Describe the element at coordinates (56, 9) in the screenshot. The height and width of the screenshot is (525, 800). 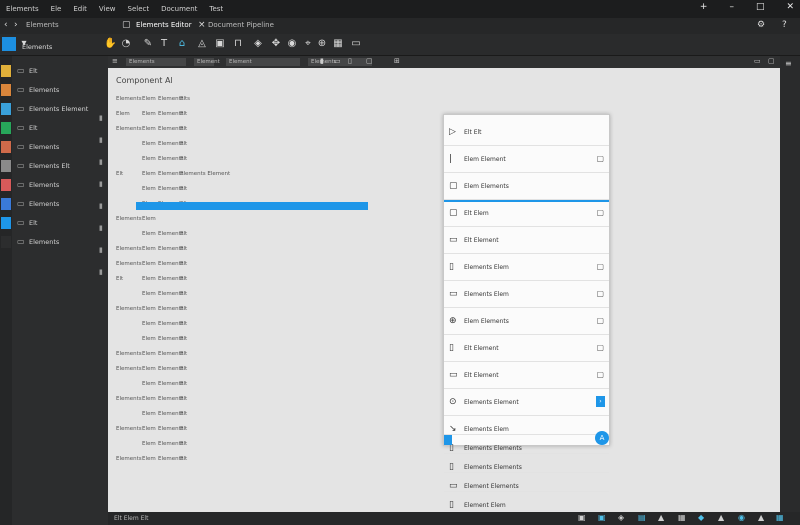
I see `menu-item: Ele` at that location.